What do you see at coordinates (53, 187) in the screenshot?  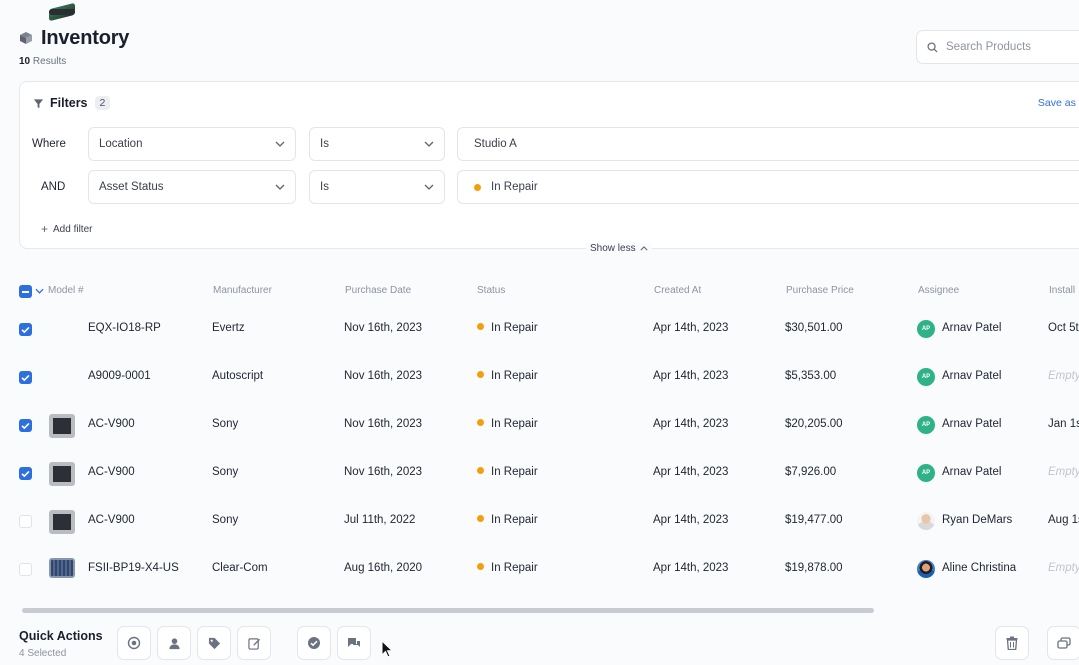 I see `filter-conjunction: AND` at bounding box center [53, 187].